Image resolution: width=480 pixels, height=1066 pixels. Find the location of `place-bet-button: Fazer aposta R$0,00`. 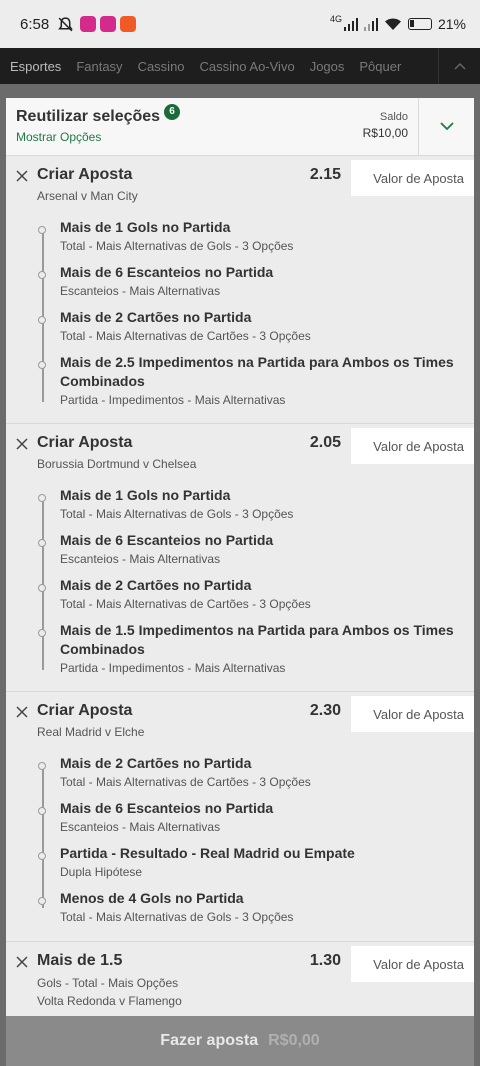

place-bet-button: Fazer aposta R$0,00 is located at coordinates (240, 1041).